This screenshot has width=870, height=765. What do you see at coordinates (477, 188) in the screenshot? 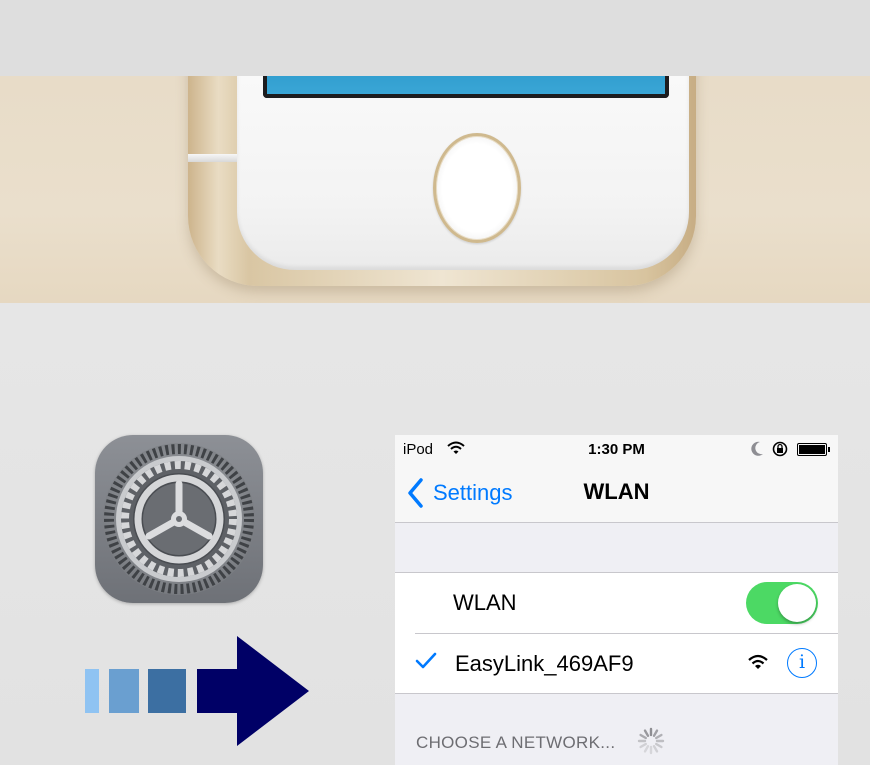
I see `home-button-icon` at bounding box center [477, 188].